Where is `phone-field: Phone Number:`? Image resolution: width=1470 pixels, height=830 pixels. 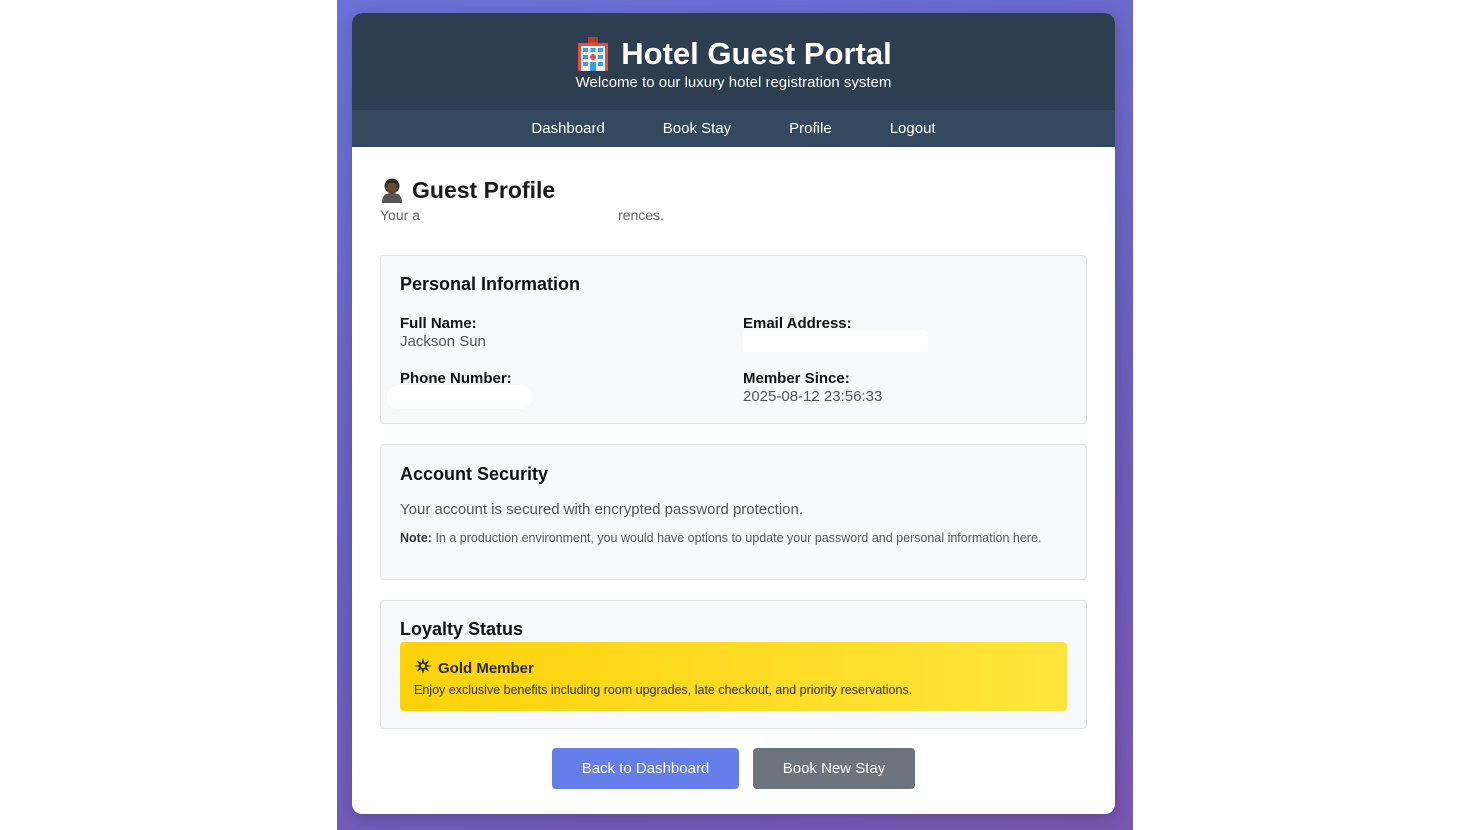 phone-field: Phone Number: is located at coordinates (565, 389).